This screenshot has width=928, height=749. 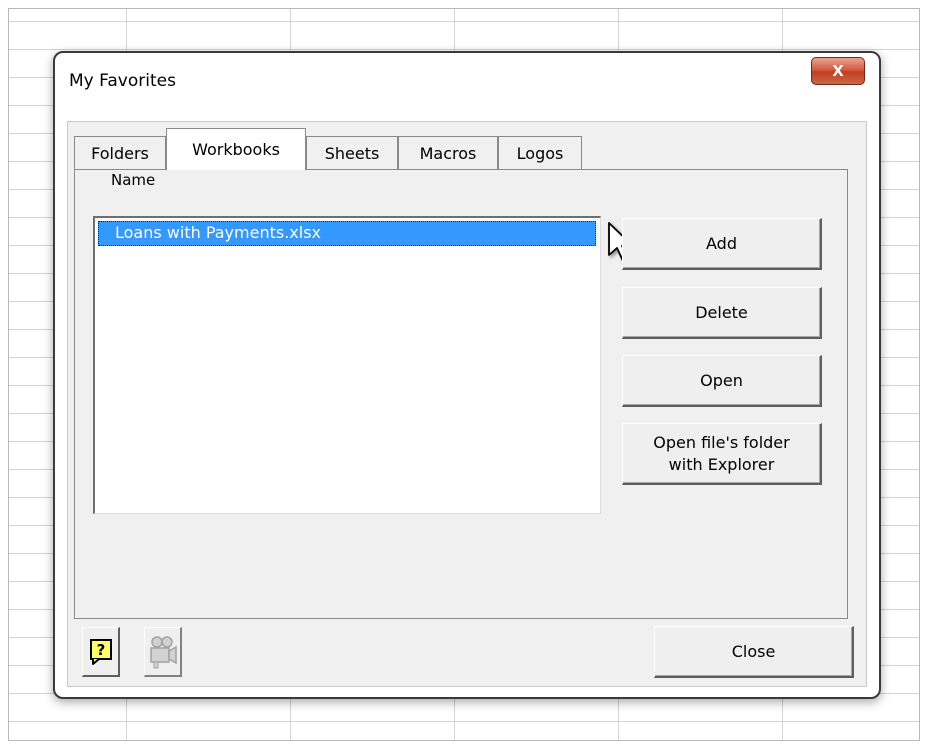 I want to click on tab-logos: Logos, so click(x=540, y=153).